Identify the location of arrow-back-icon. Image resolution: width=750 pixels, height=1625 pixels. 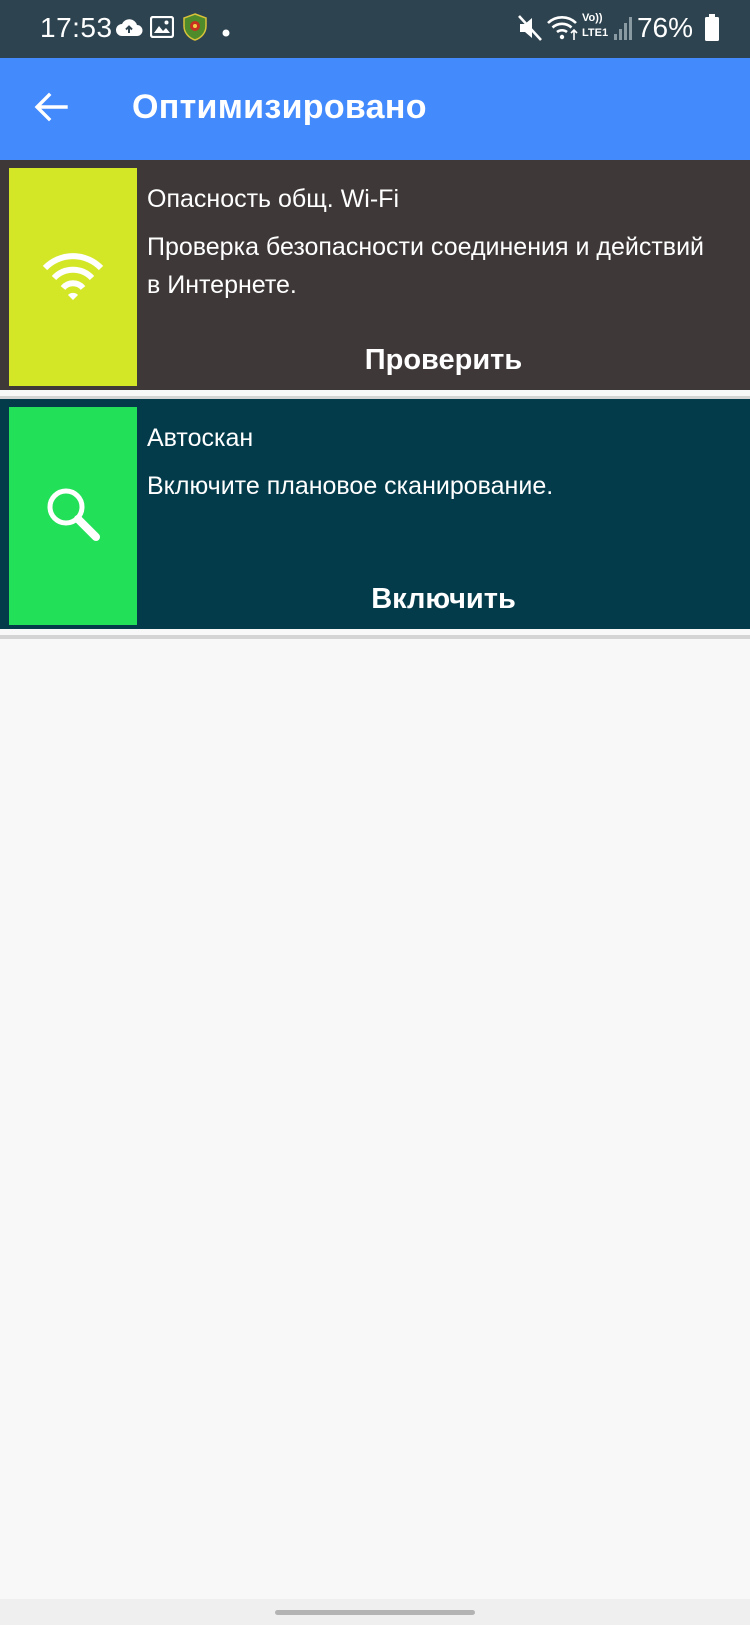
(51, 109).